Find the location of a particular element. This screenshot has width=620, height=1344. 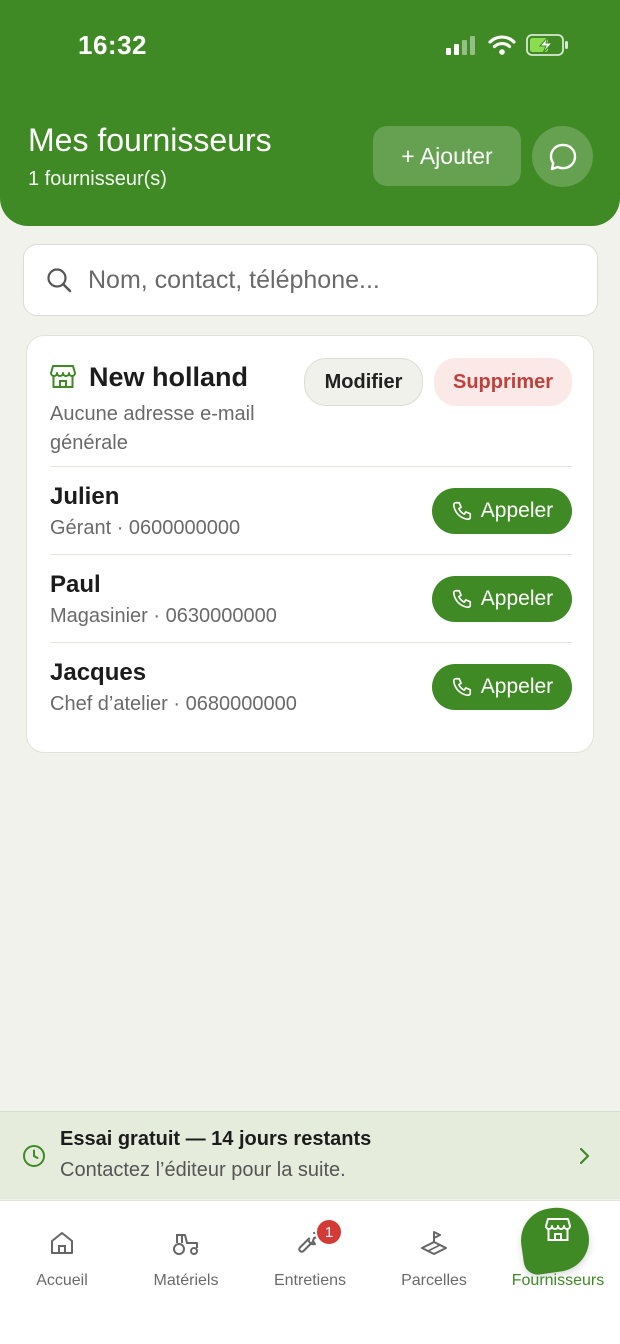

chevron-right-icon is located at coordinates (584, 1156).